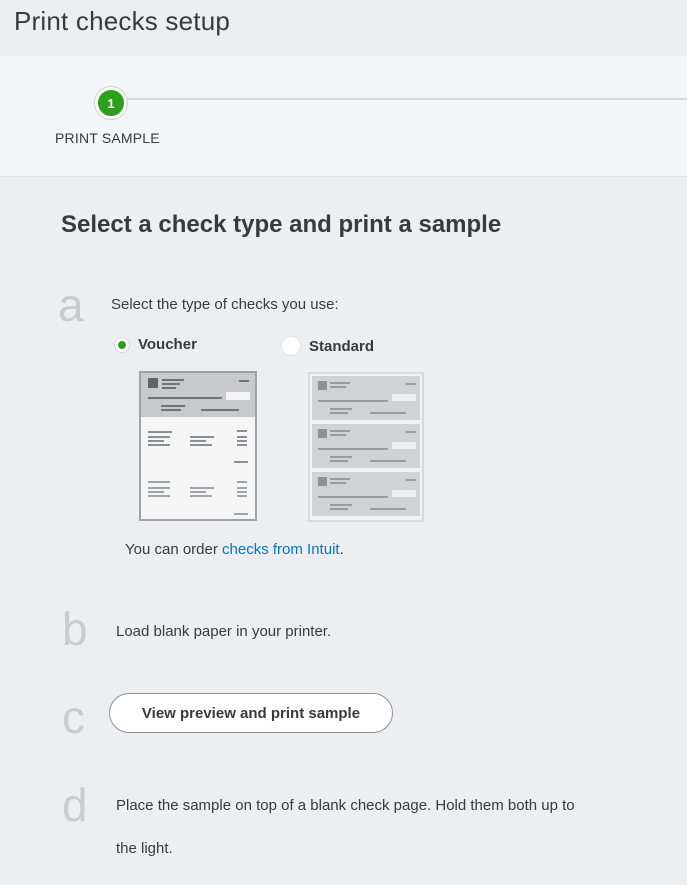  I want to click on step-label: PRINT SAMPLE, so click(107, 138).